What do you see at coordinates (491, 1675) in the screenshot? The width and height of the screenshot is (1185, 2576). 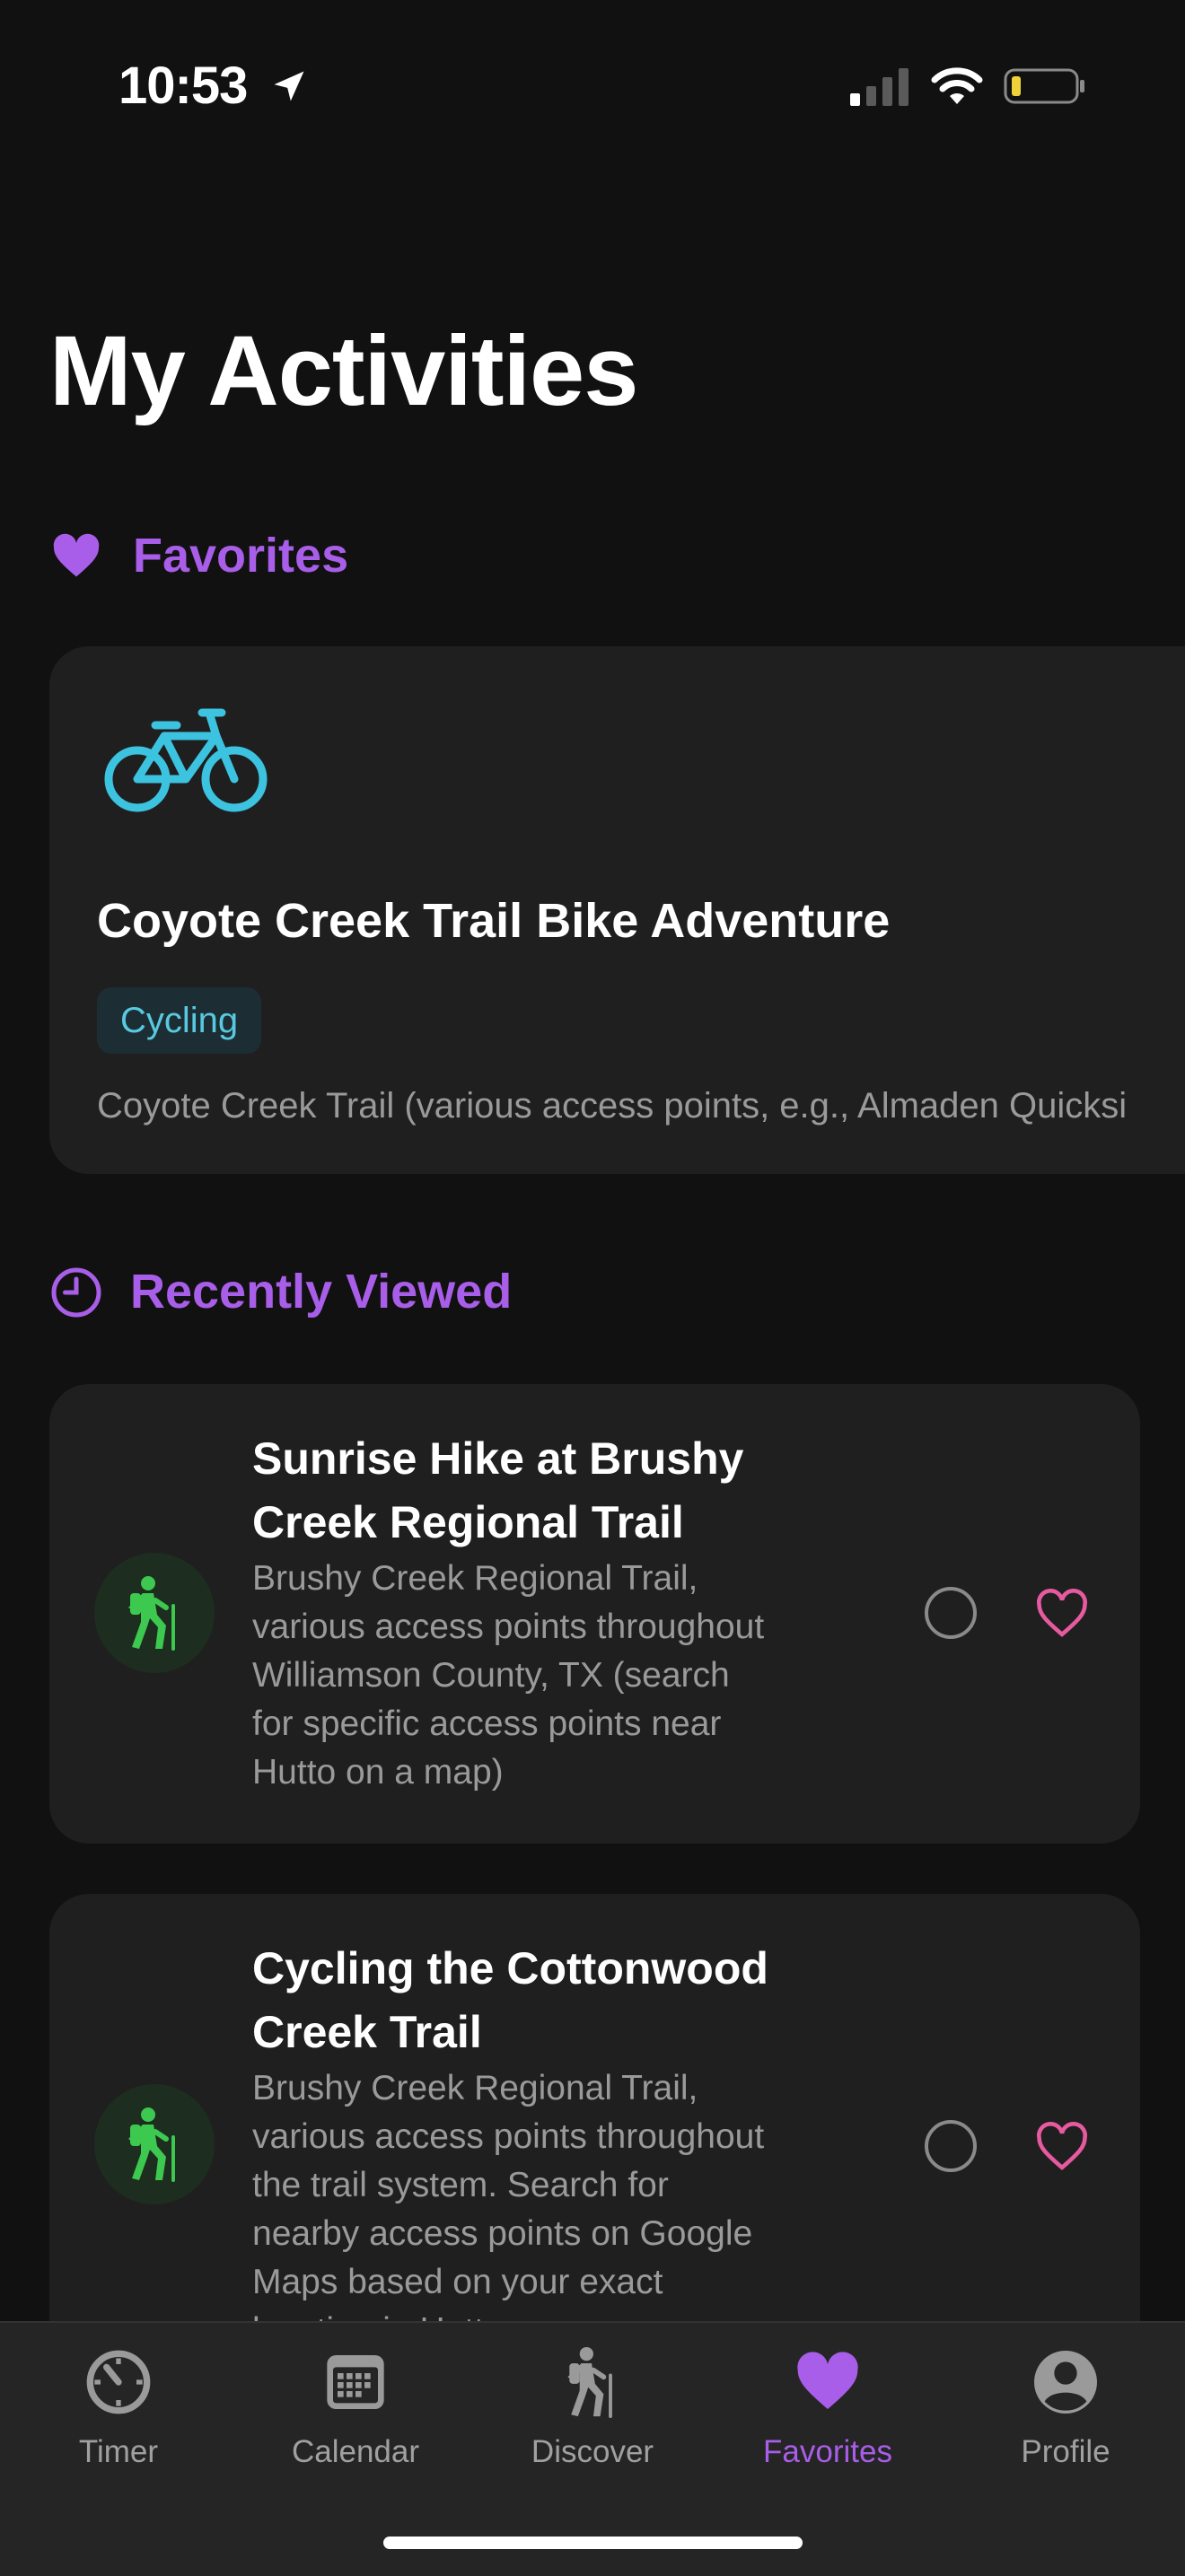 I see `recent-card-desc-line: Williamson County, TX (search` at bounding box center [491, 1675].